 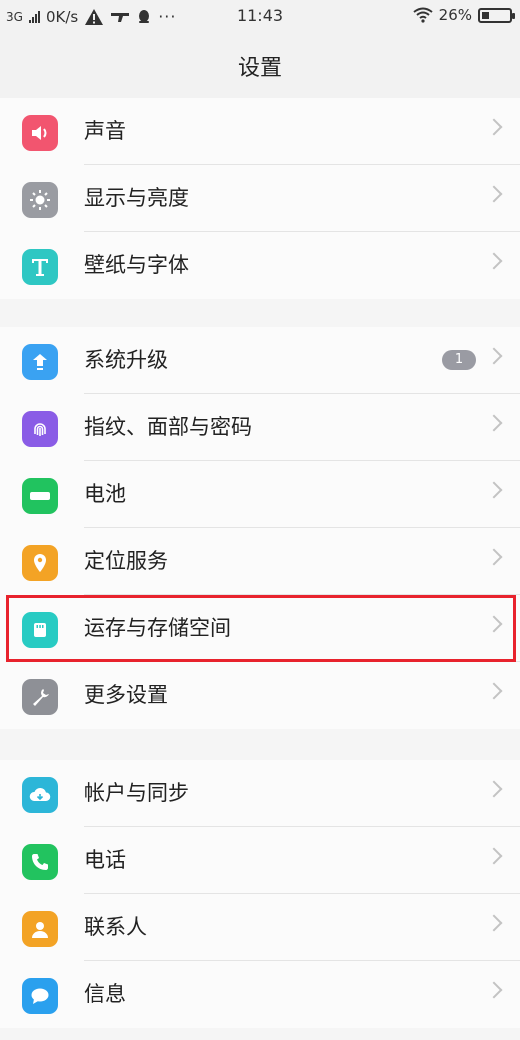 I want to click on settings-item-account-sync: 帐户与同步, so click(x=260, y=793).